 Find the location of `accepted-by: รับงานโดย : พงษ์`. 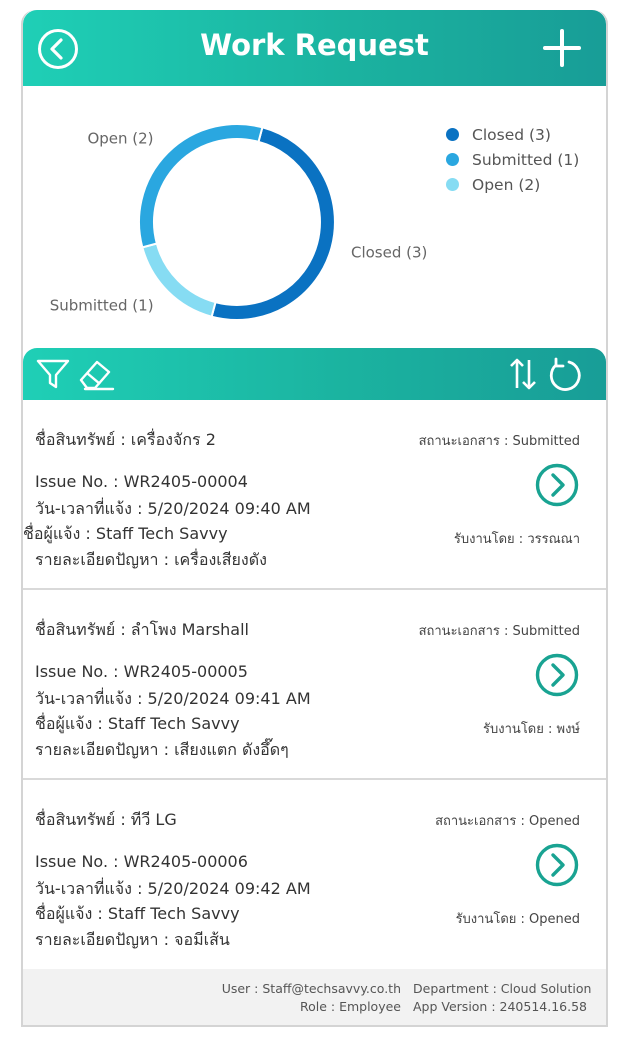

accepted-by: รับงานโดย : พงษ์ is located at coordinates (531, 729).